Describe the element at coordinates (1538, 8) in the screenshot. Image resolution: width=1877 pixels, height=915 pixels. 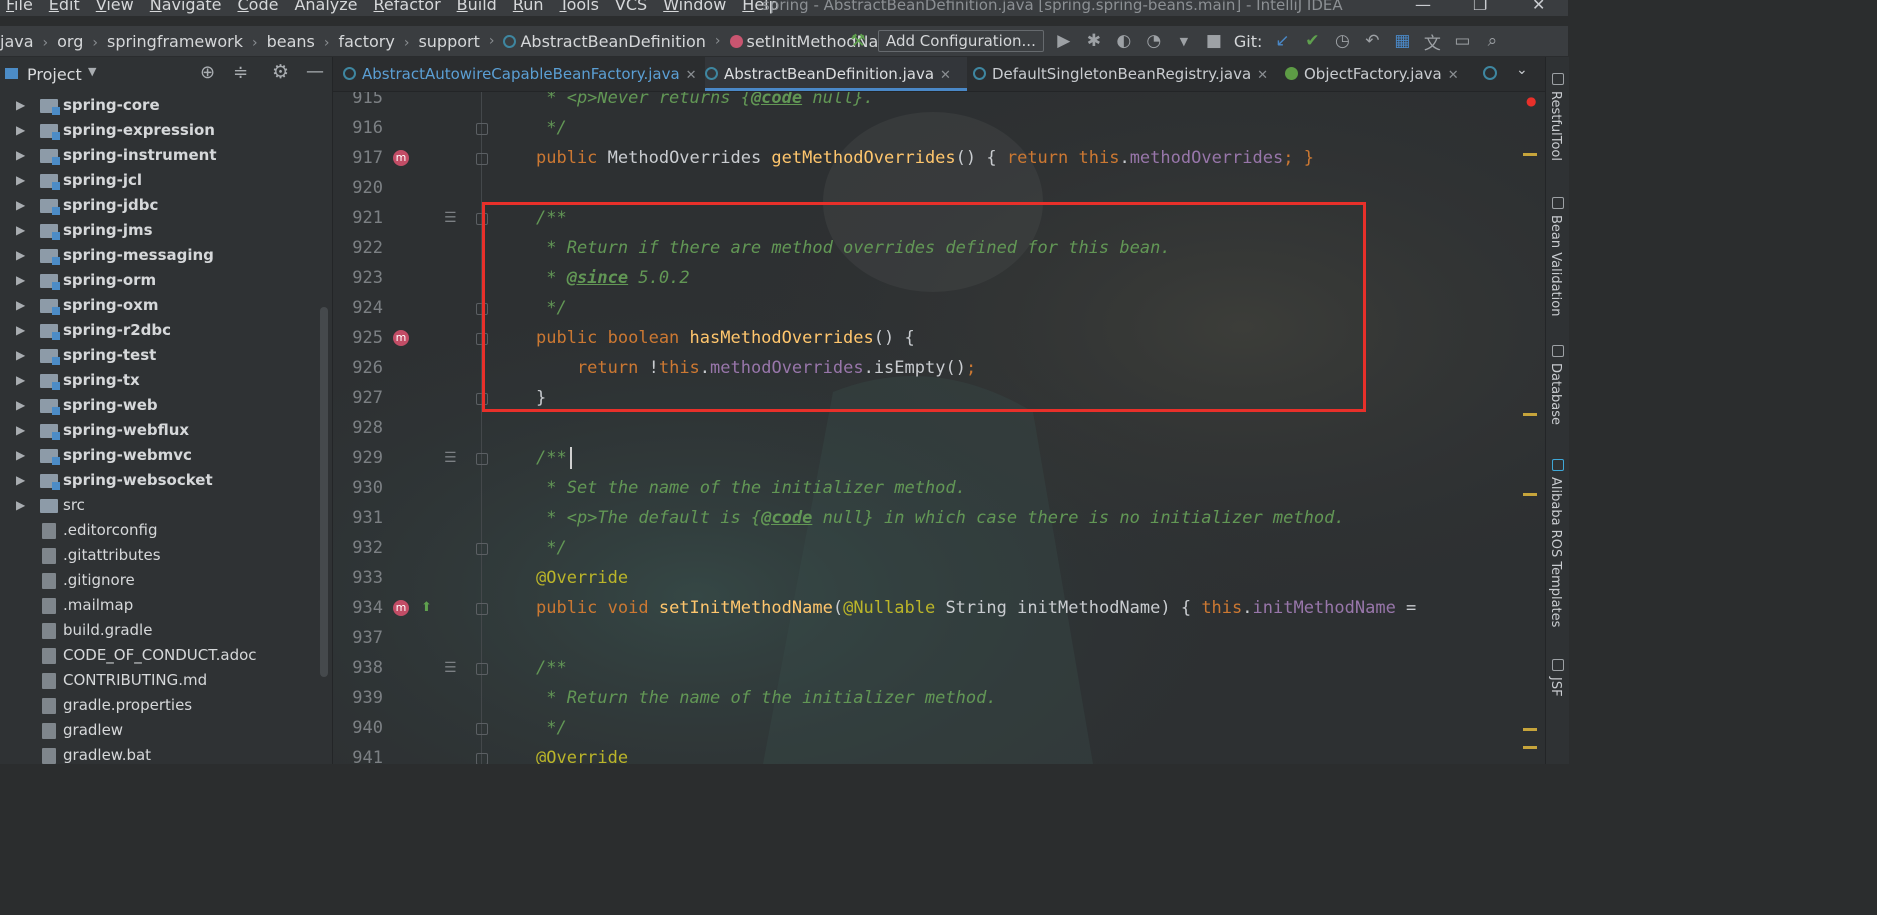
I see `close-window-icon: ✕` at that location.